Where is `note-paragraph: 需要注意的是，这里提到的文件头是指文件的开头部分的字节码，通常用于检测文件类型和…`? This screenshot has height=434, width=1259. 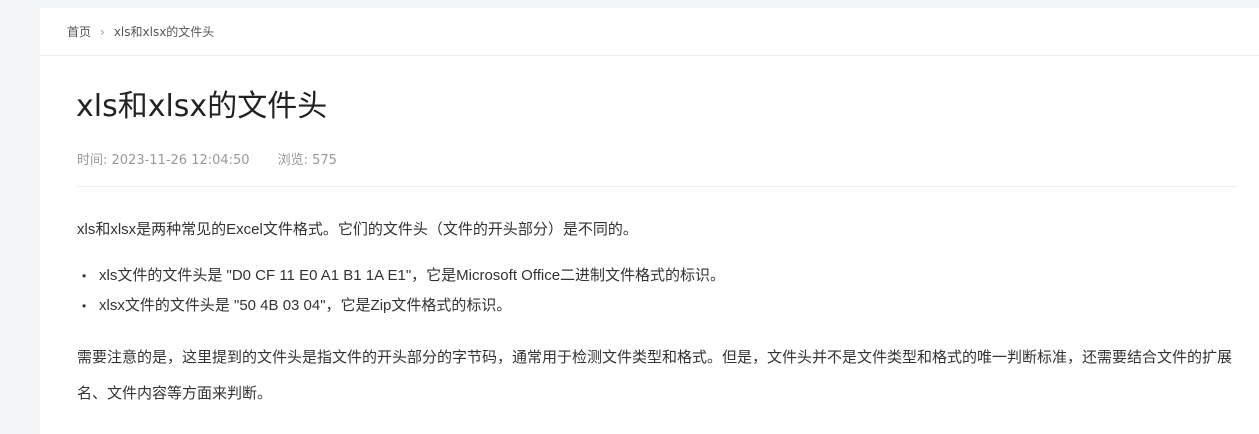
note-paragraph: 需要注意的是，这里提到的文件头是指文件的开头部分的字节码，通常用于检测文件类型和… is located at coordinates (655, 375).